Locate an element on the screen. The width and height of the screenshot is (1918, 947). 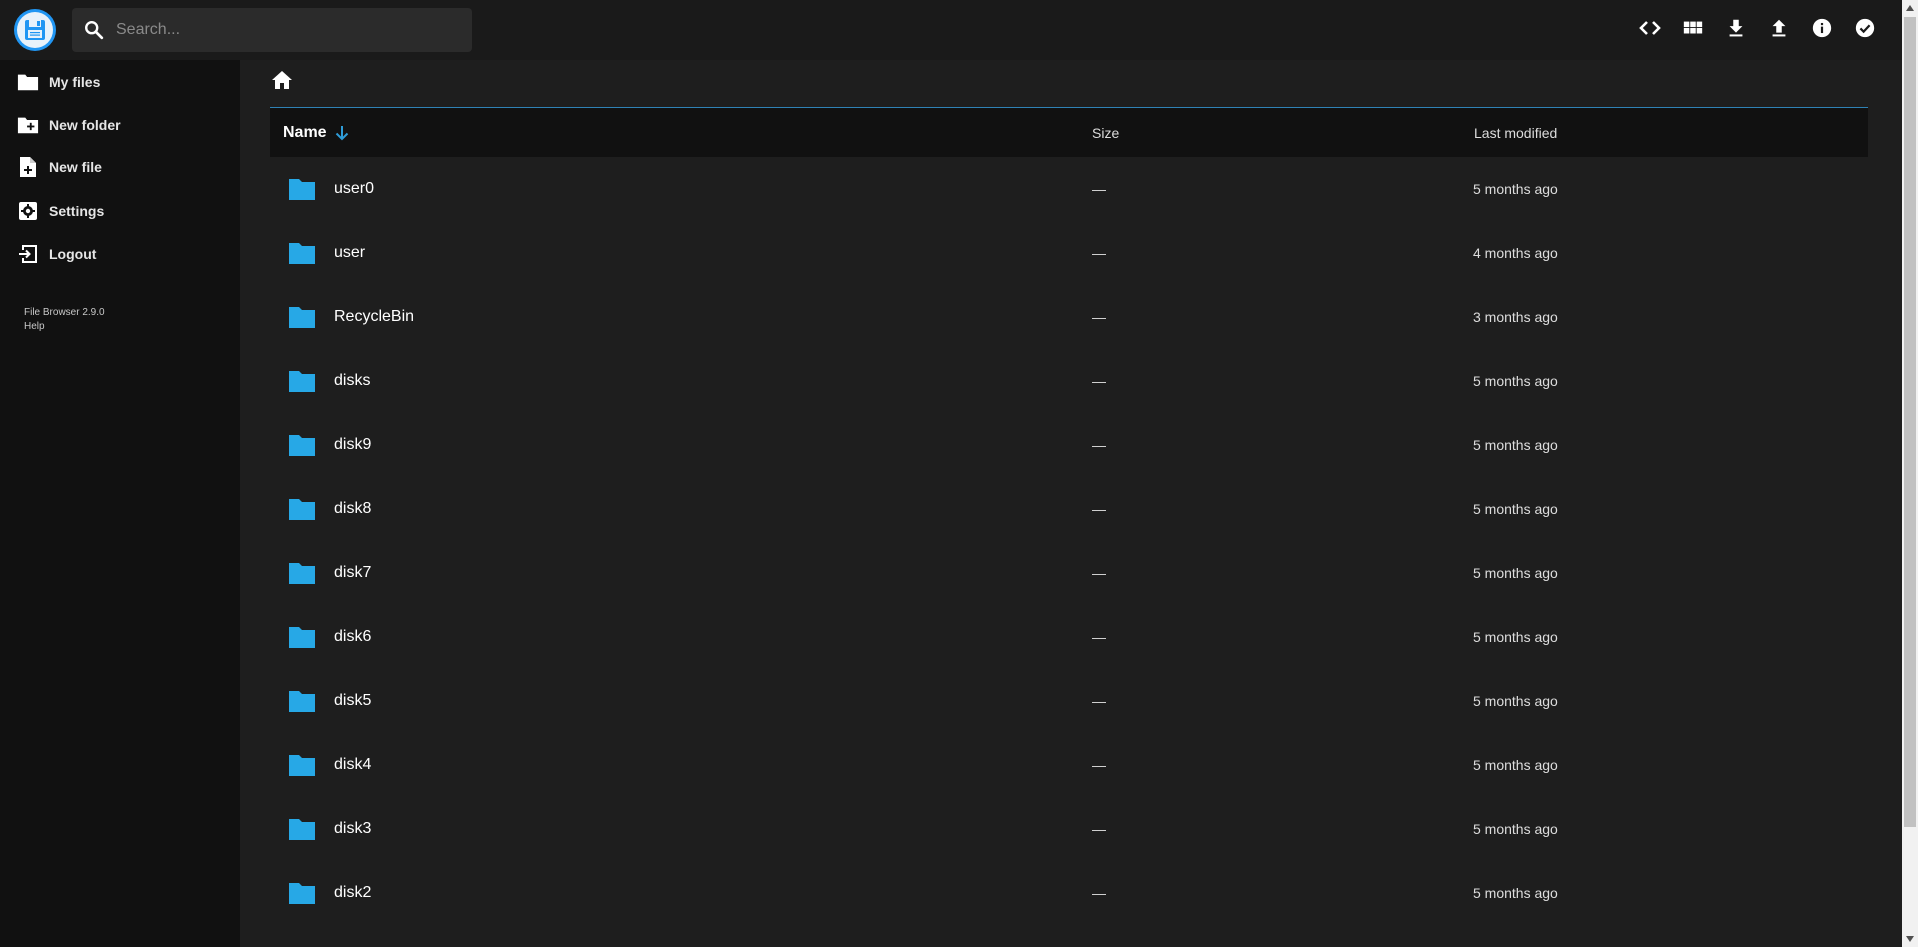
help-link: Help is located at coordinates (64, 327).